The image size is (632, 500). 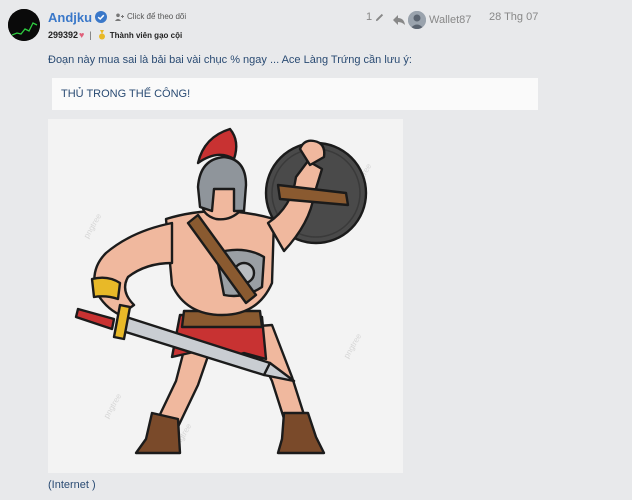 What do you see at coordinates (82, 35) in the screenshot?
I see `heart-icon: ♥` at bounding box center [82, 35].